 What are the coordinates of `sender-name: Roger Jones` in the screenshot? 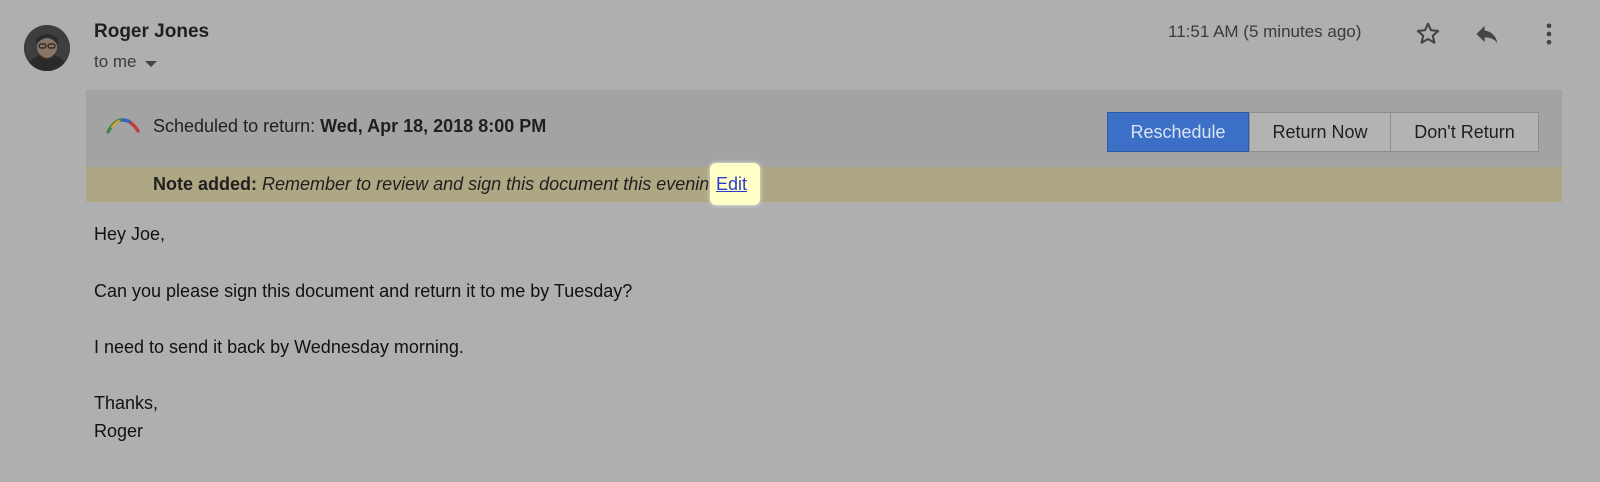 It's located at (151, 32).